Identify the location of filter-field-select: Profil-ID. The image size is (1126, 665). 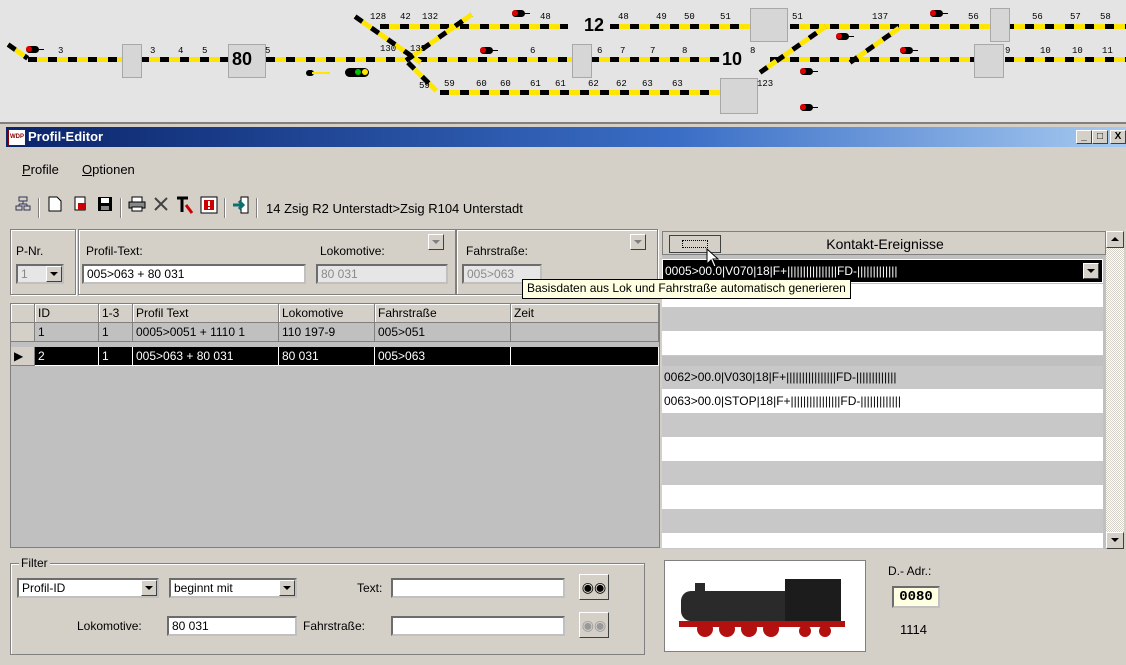
(88, 588).